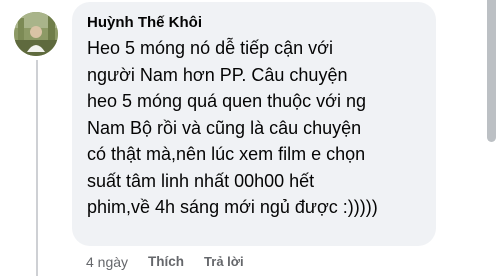 The width and height of the screenshot is (500, 276). Describe the element at coordinates (107, 262) in the screenshot. I see `comment-timestamp: 4 ngày` at that location.